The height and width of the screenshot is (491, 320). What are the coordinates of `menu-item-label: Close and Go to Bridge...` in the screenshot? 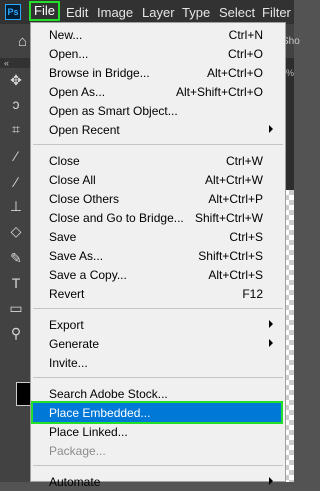 It's located at (116, 218).